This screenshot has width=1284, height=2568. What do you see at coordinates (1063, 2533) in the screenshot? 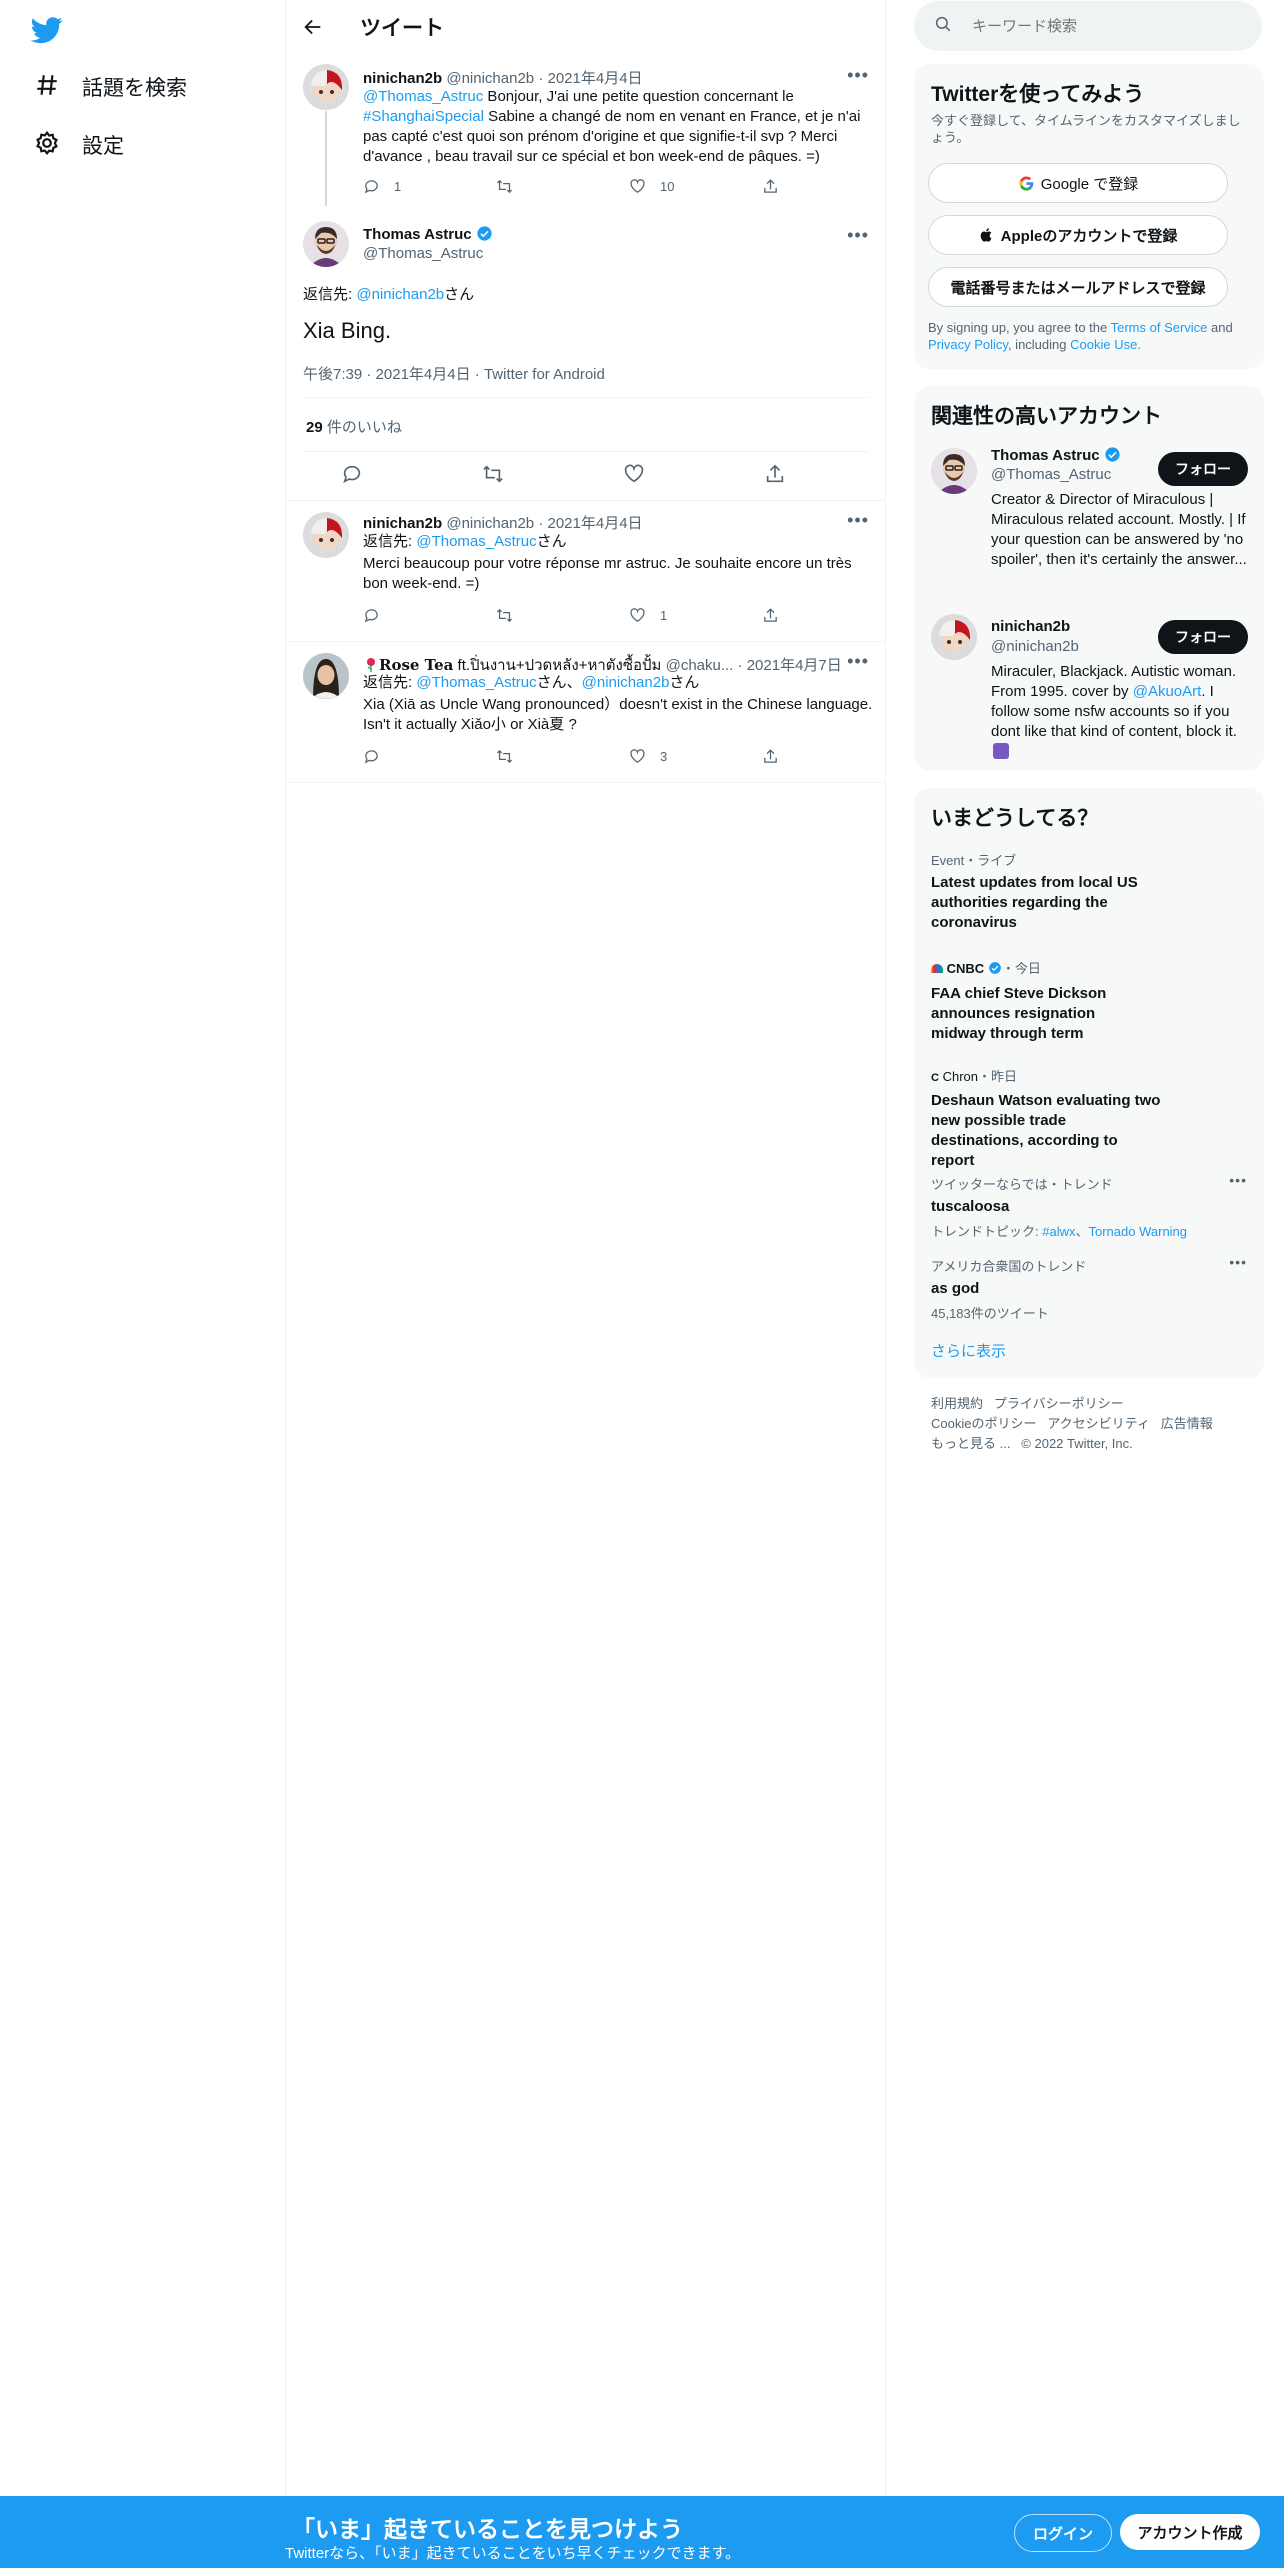
I see `login-button: ログイン` at bounding box center [1063, 2533].